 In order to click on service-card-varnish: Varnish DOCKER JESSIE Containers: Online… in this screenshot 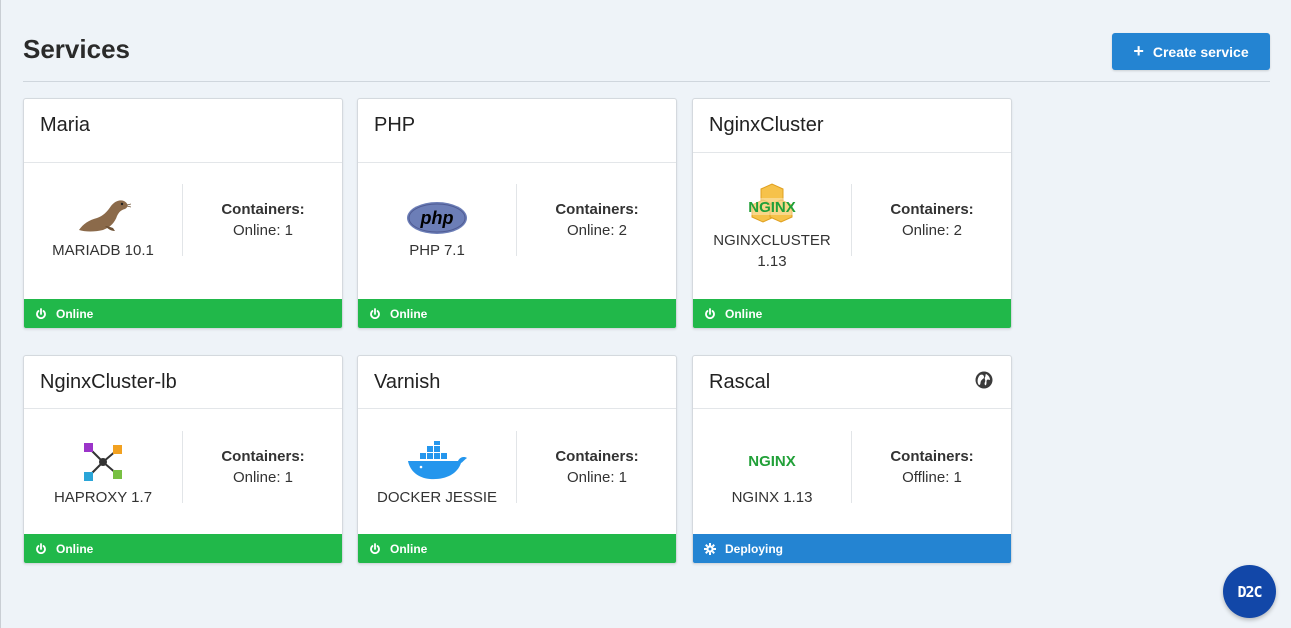, I will do `click(517, 459)`.